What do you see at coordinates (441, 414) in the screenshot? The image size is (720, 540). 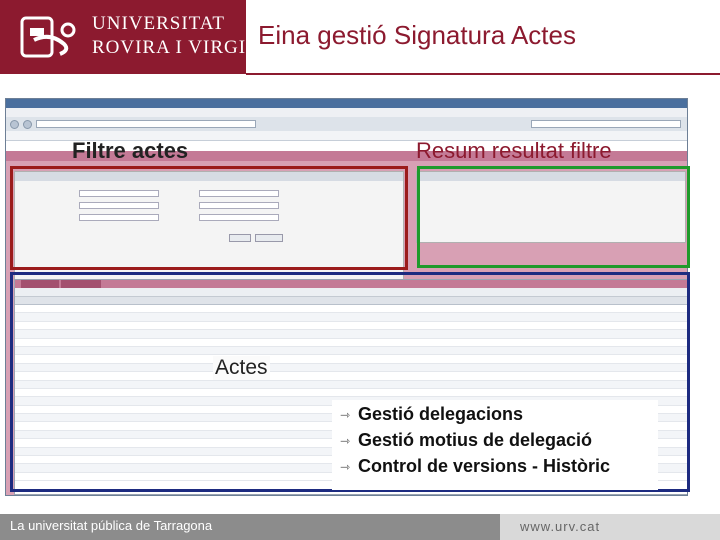 I see `callout-item-label: Gestió delegacions` at bounding box center [441, 414].